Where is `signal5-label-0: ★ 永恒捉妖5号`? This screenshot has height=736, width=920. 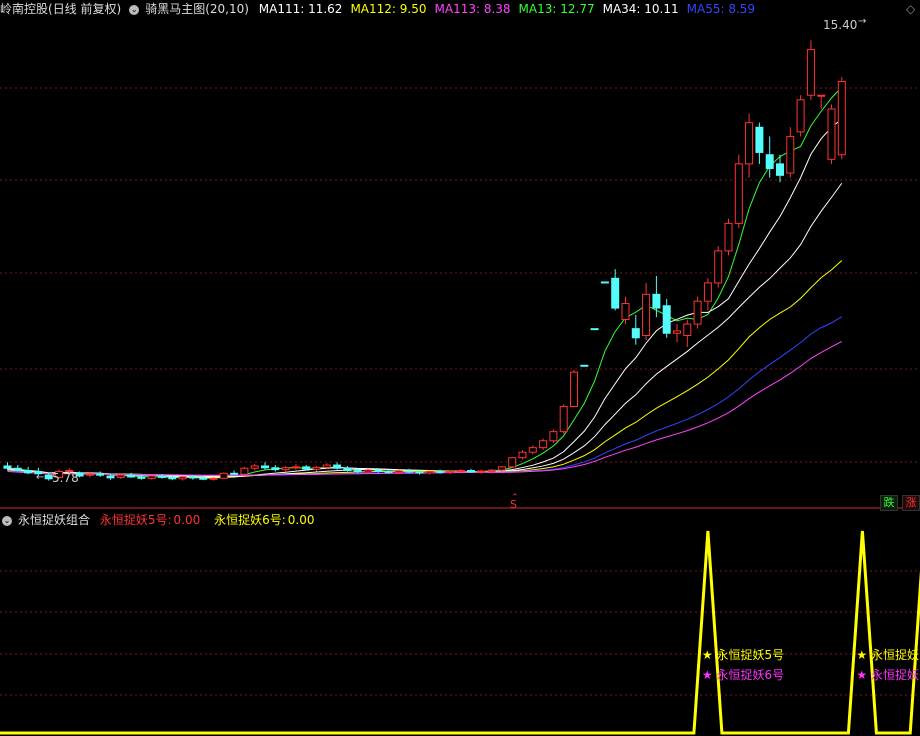 signal5-label-0: ★ 永恒捉妖5号 is located at coordinates (743, 655).